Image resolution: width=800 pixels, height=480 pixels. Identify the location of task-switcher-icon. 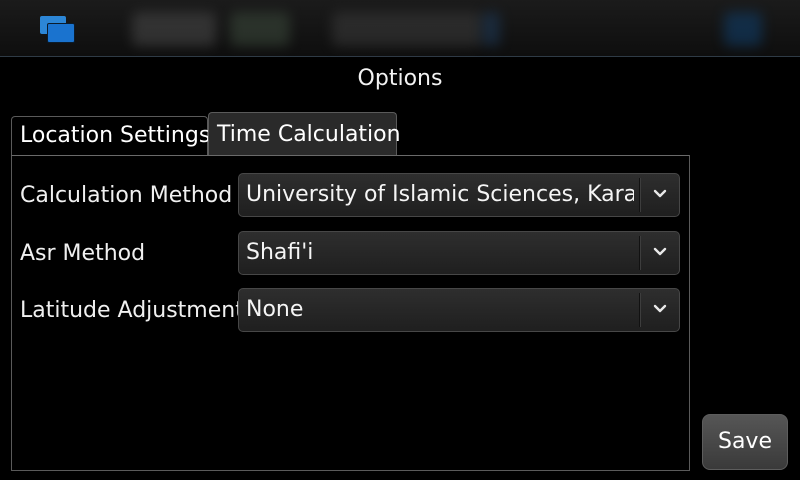
(58, 29).